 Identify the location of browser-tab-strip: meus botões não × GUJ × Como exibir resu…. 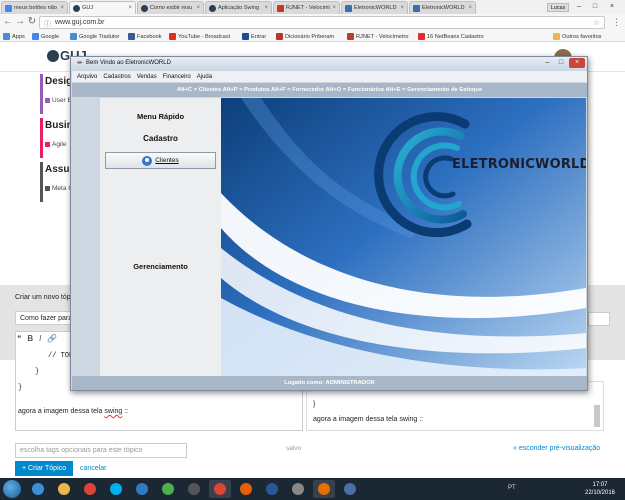
(312, 7).